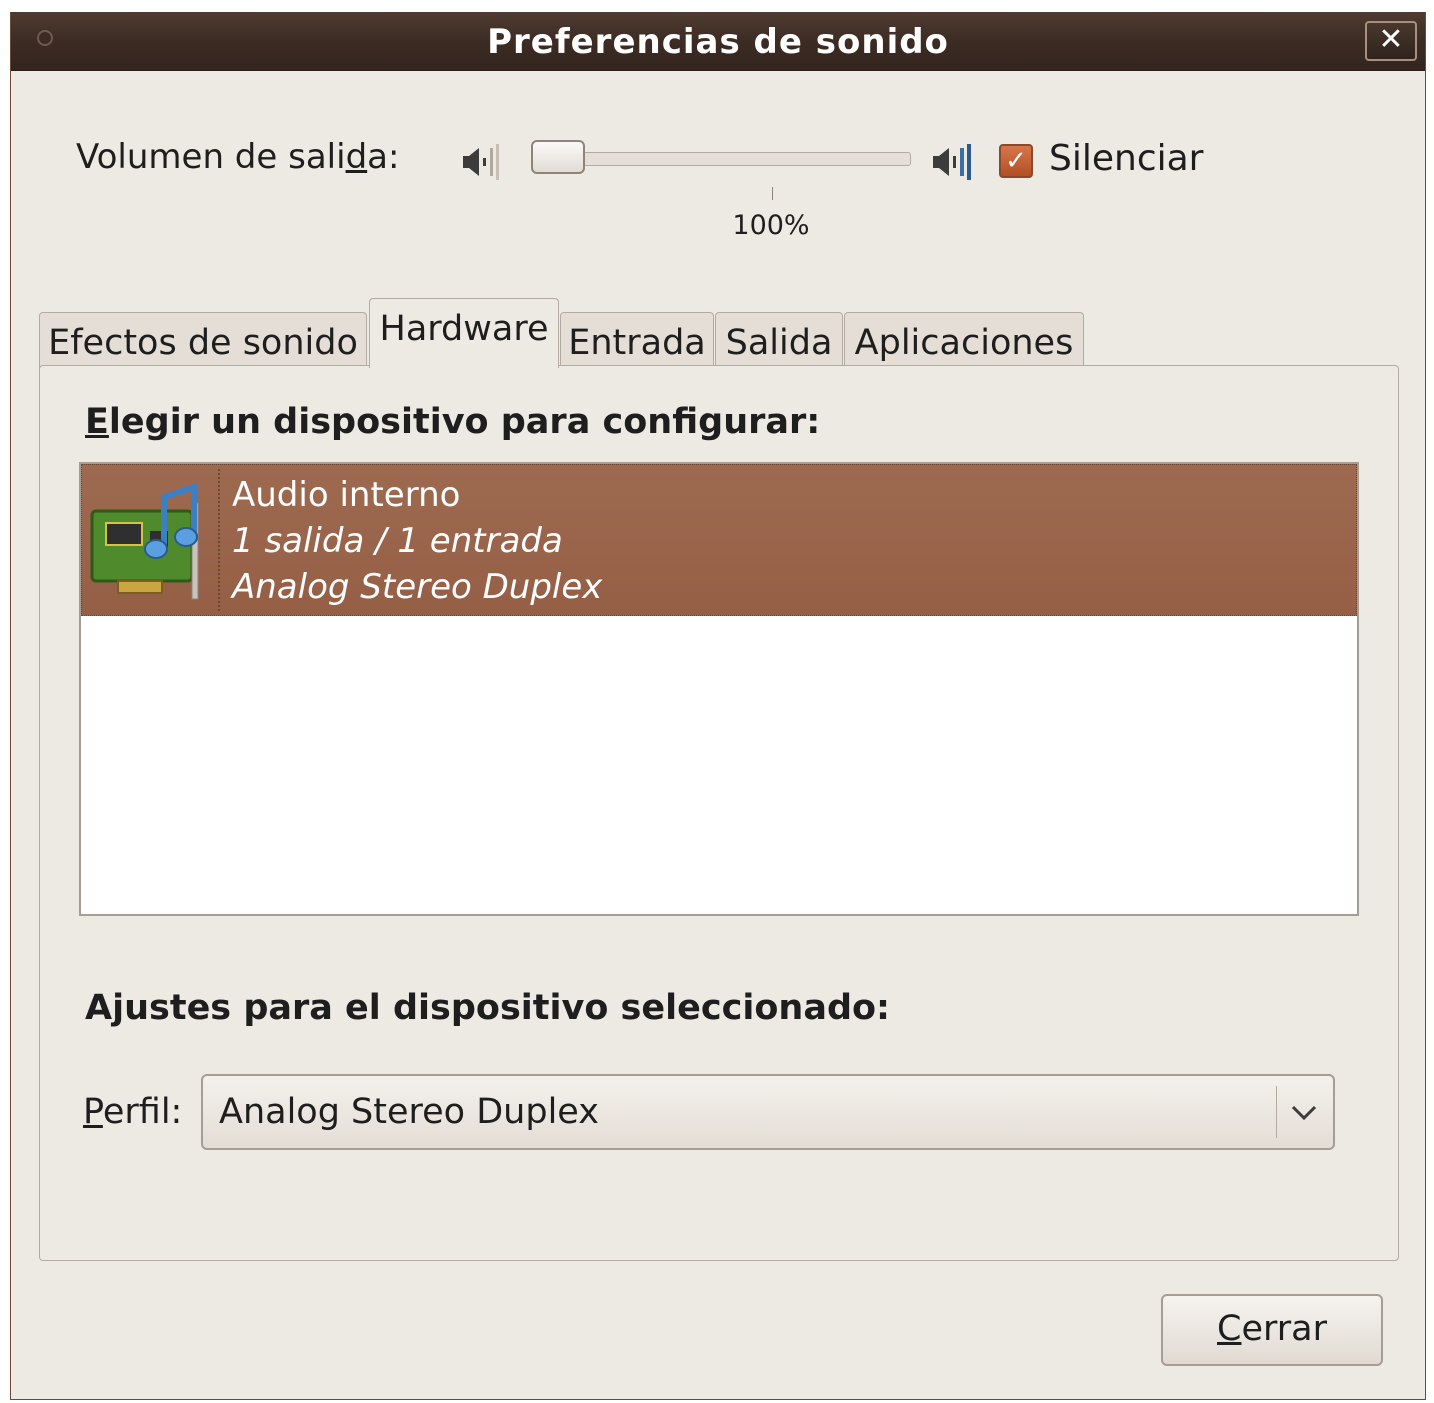 This screenshot has width=1434, height=1403. Describe the element at coordinates (464, 422) in the screenshot. I see `device-section-title-text: legir un dispositivo para configurar:` at that location.